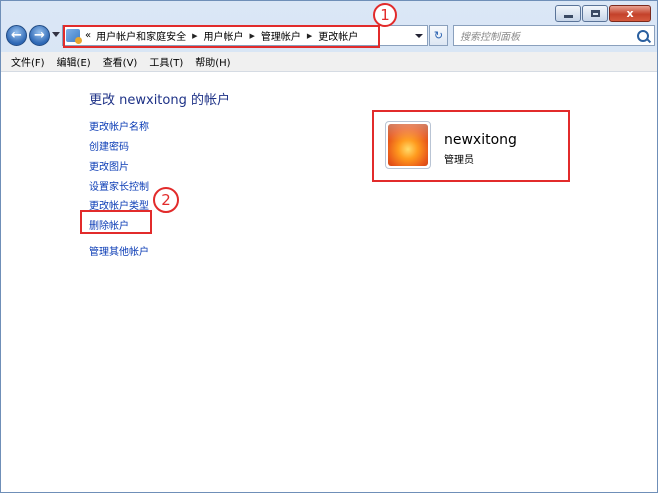 This screenshot has width=658, height=493. Describe the element at coordinates (119, 125) in the screenshot. I see `link-change-account-name: 更改帐户名称` at that location.